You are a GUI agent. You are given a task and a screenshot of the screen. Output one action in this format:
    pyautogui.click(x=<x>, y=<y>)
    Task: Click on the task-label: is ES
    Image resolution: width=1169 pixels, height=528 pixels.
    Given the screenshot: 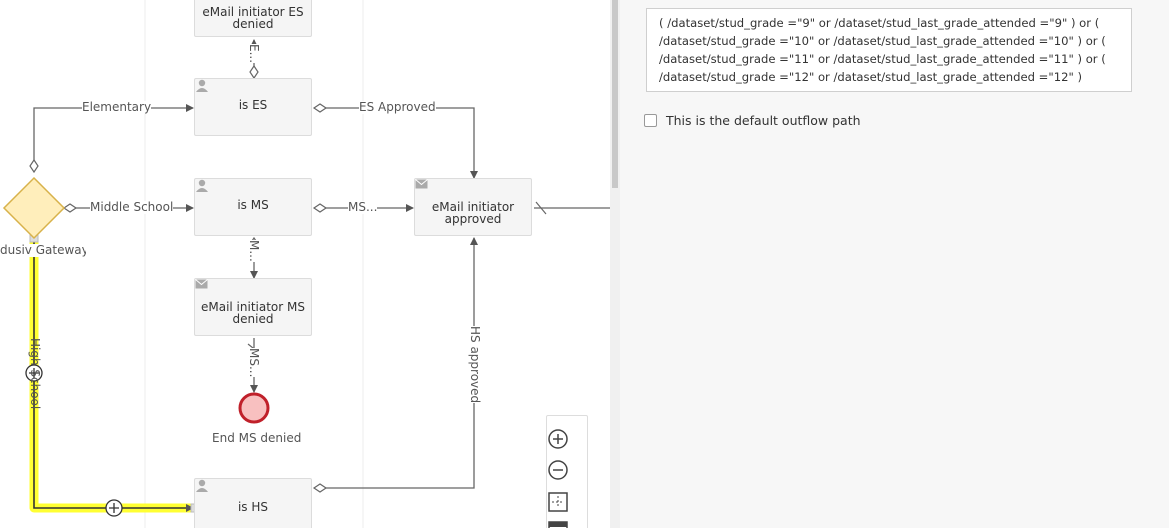 What is the action you would take?
    pyautogui.click(x=253, y=105)
    